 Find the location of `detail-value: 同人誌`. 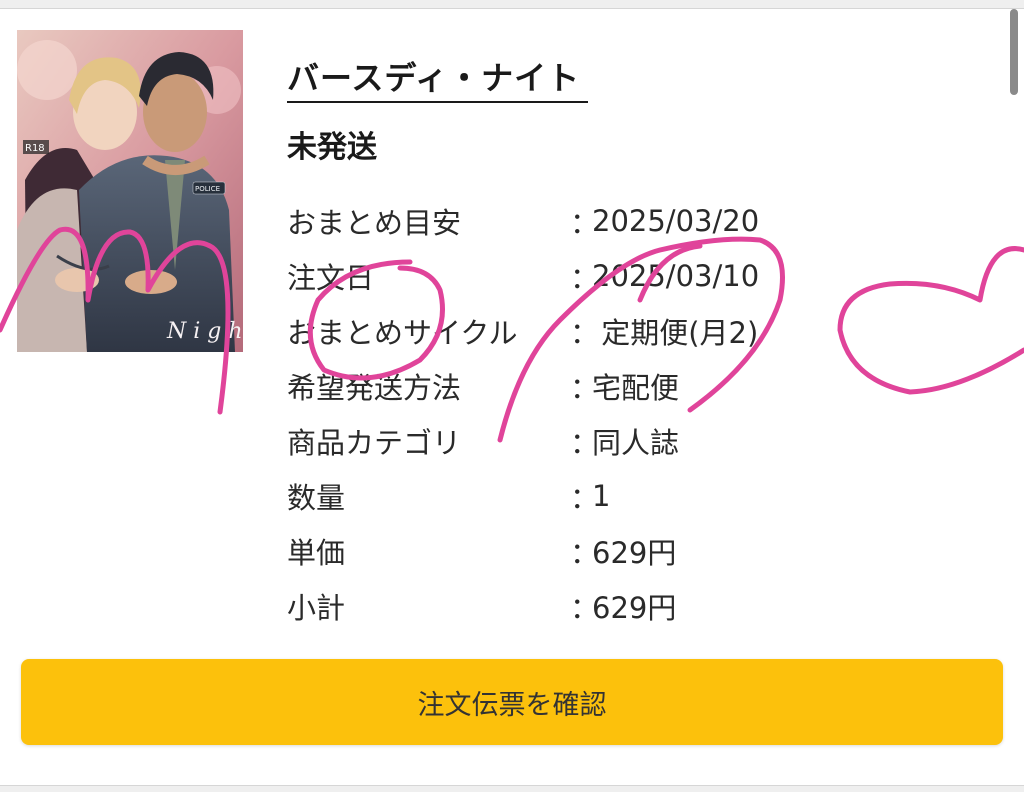

detail-value: 同人誌 is located at coordinates (636, 442).